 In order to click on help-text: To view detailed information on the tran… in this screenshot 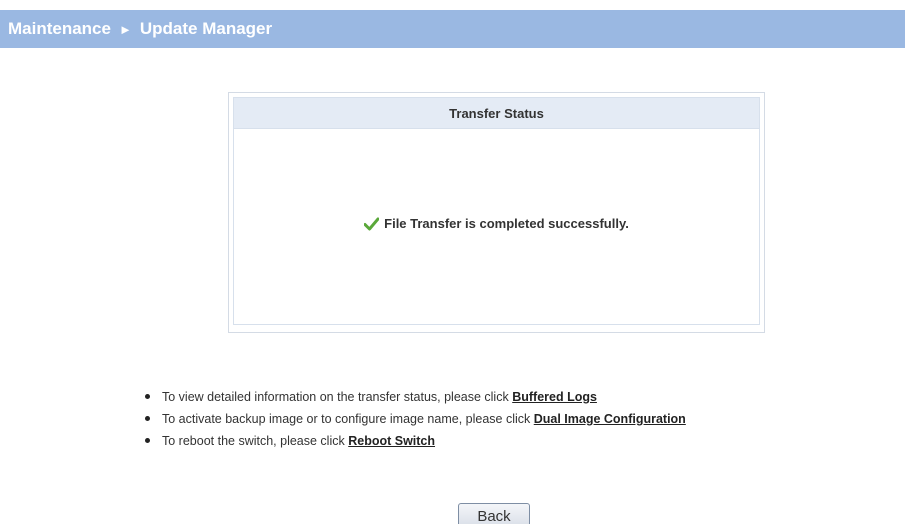, I will do `click(335, 397)`.